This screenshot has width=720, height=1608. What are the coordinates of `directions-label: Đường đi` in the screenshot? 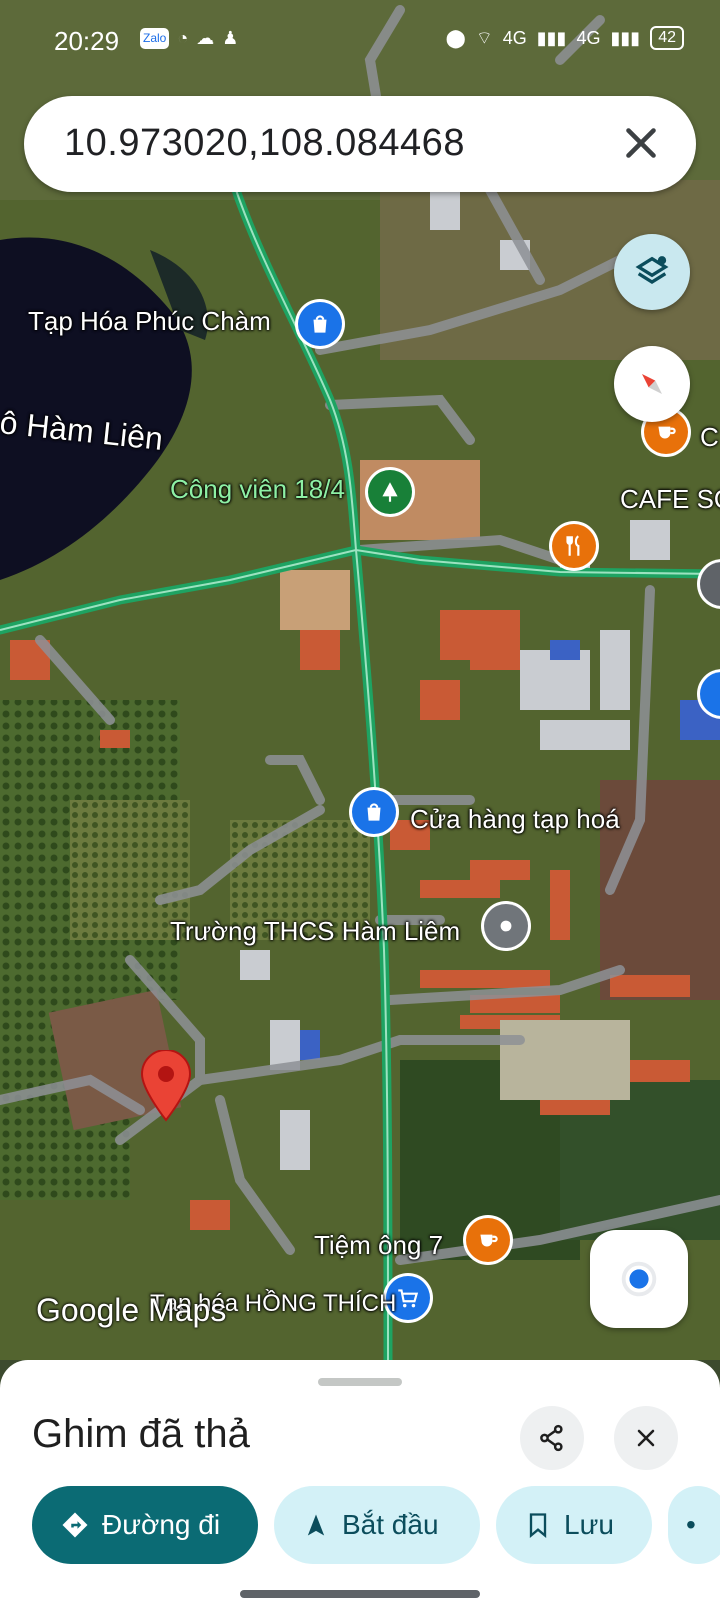 It's located at (161, 1524).